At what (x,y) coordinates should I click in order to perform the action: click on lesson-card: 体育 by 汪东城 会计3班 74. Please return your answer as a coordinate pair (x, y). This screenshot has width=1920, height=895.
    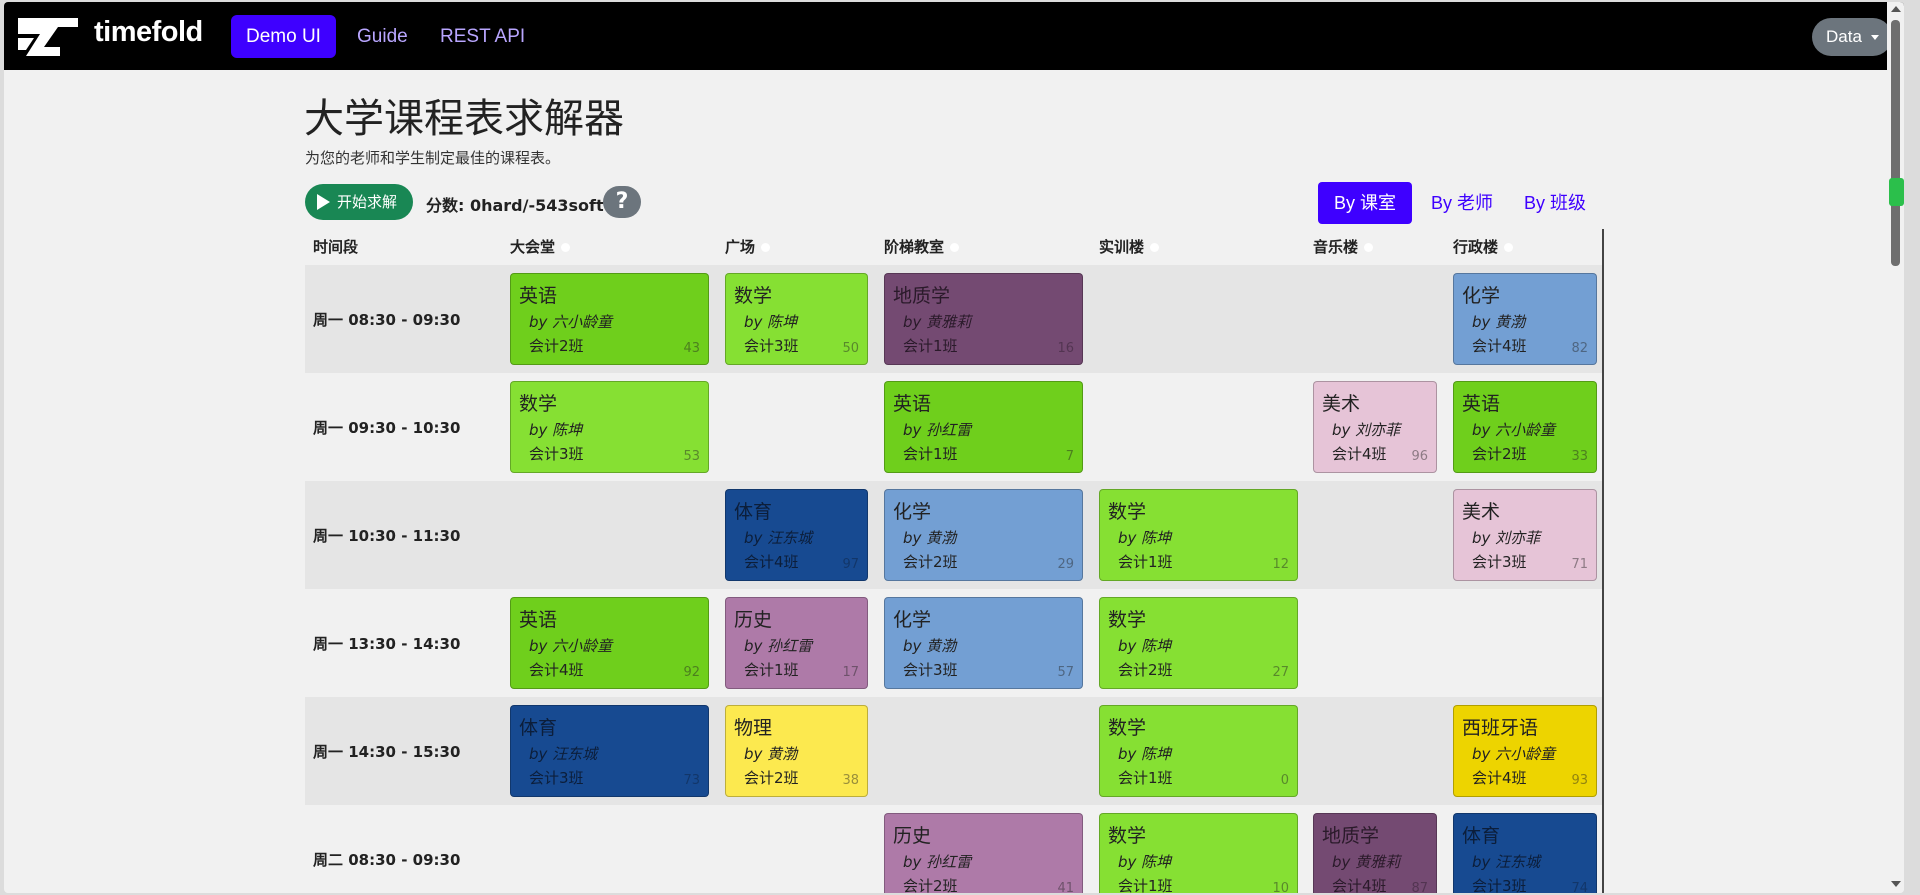
    Looking at the image, I should click on (1525, 853).